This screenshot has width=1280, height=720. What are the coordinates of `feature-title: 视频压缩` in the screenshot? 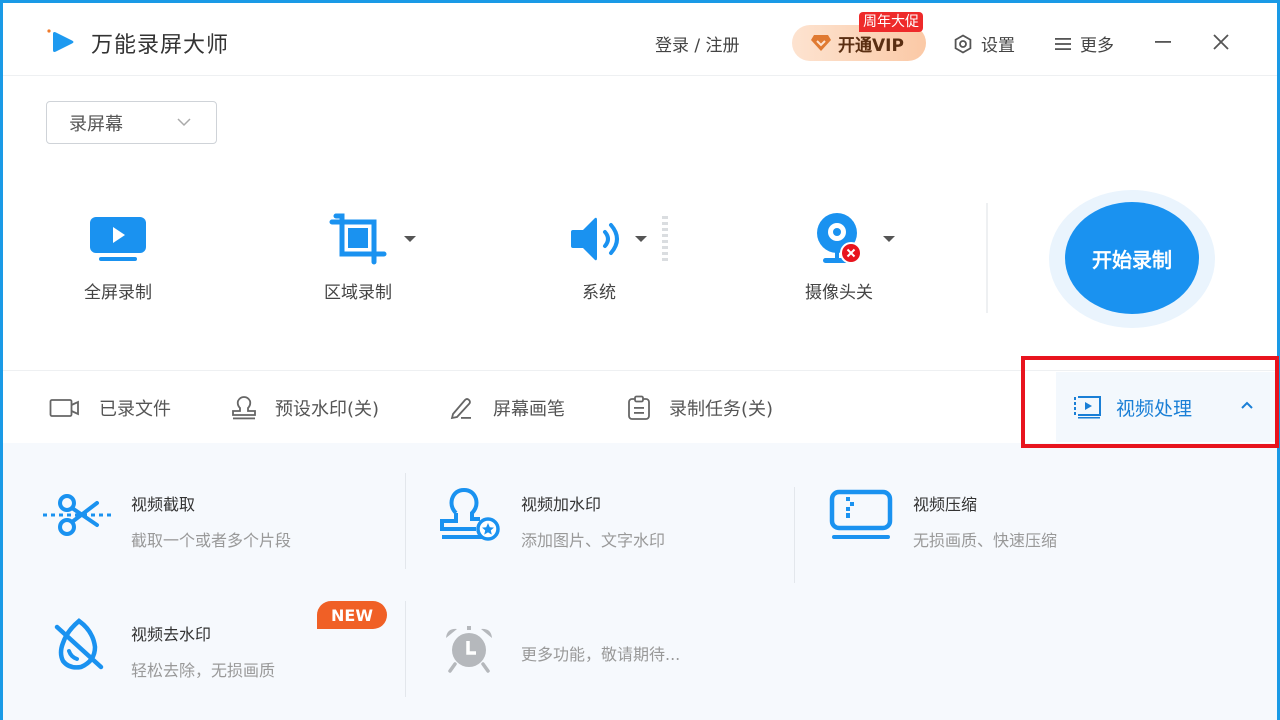 It's located at (945, 504).